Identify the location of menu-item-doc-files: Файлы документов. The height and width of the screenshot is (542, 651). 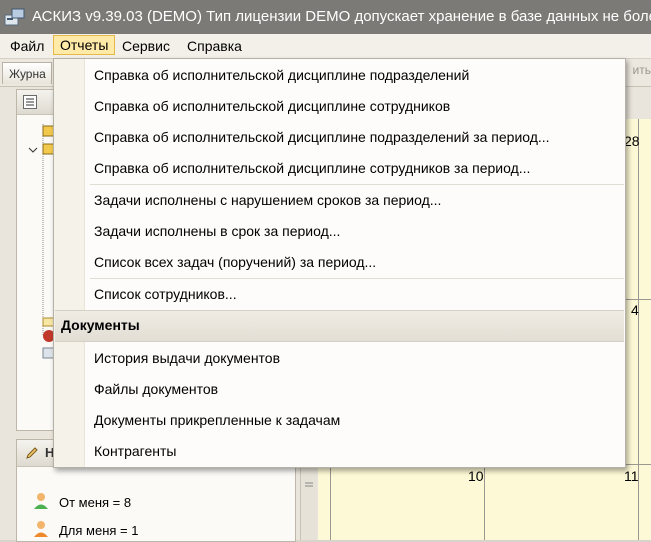
(156, 389).